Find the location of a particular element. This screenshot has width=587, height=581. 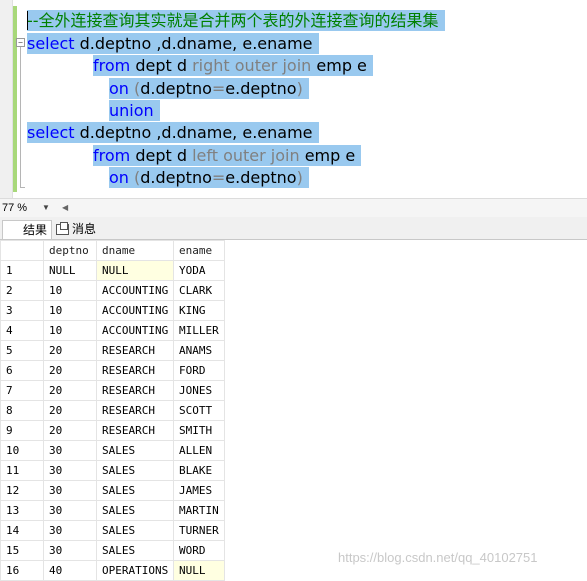

row-number-cell: 11 is located at coordinates (22, 470).